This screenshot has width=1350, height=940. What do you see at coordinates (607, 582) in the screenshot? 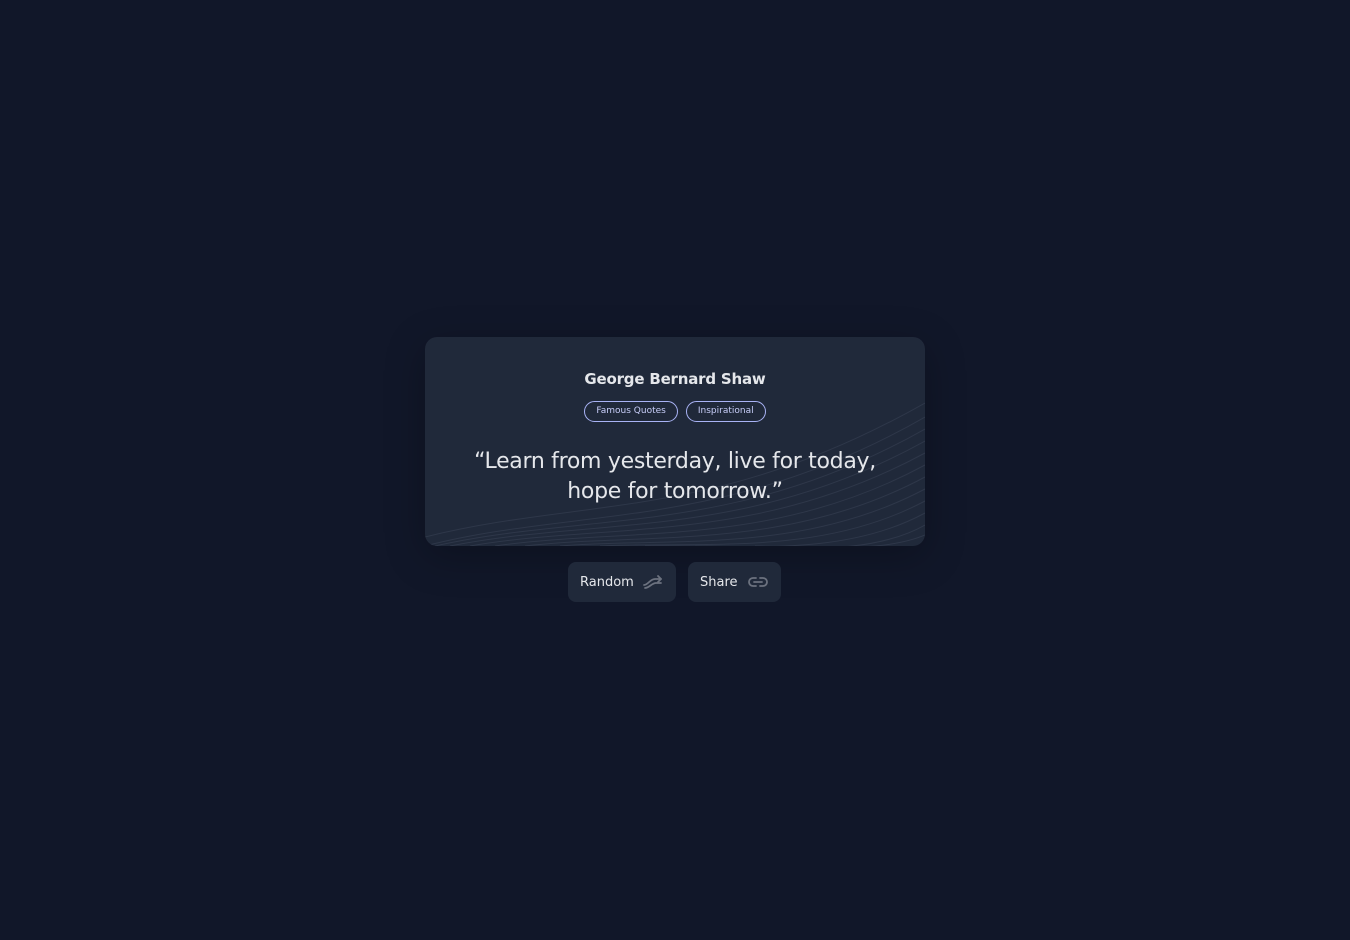
I see `random-button-label: Random` at bounding box center [607, 582].